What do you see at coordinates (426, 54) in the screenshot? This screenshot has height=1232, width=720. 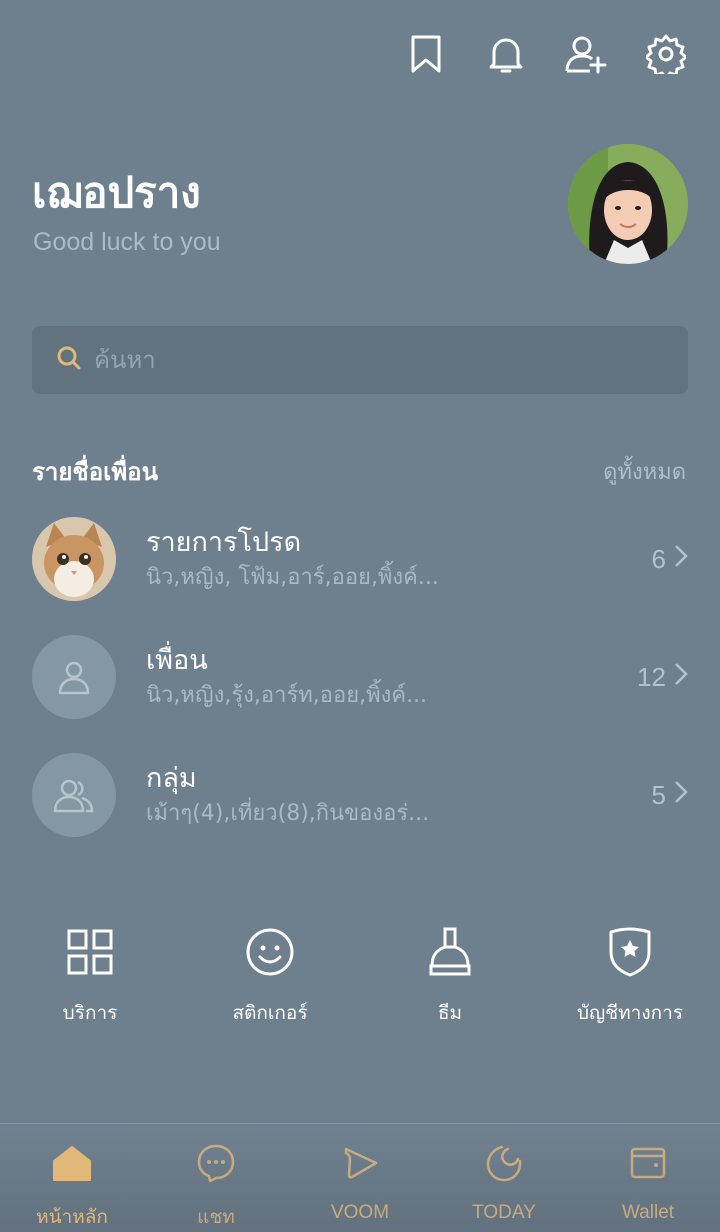 I see `bookmark-icon` at bounding box center [426, 54].